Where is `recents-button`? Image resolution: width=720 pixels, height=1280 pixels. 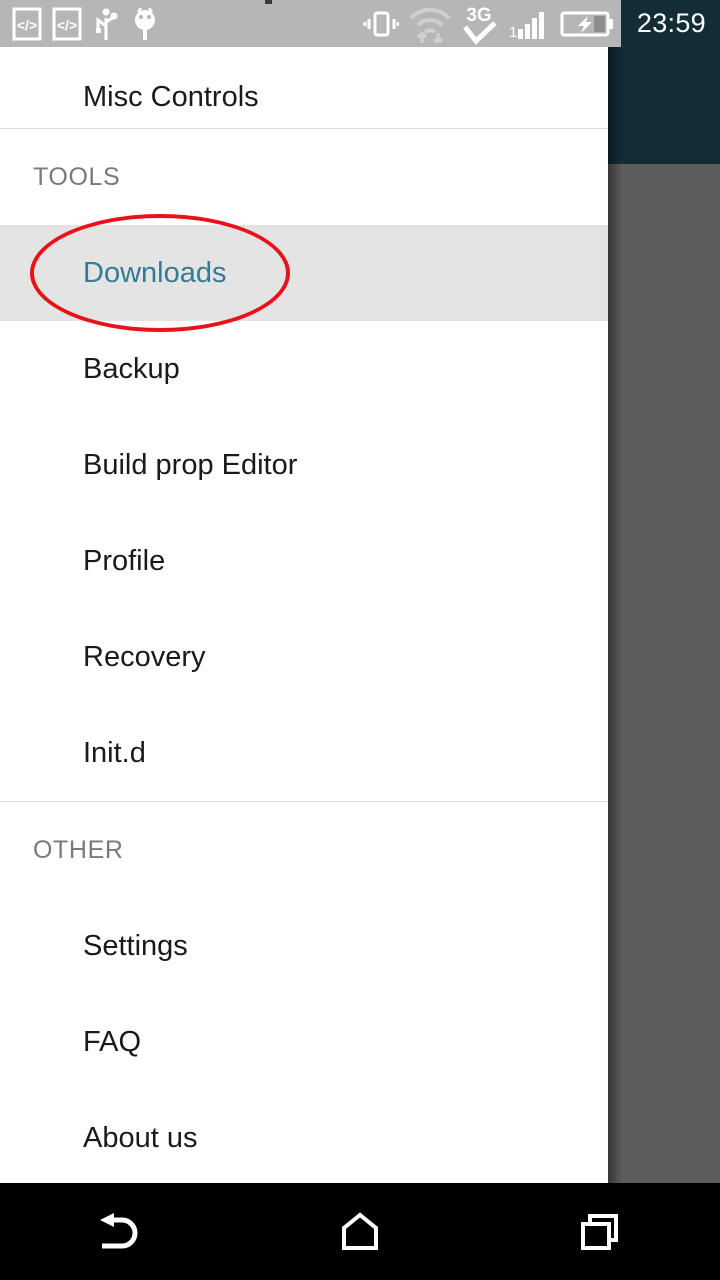 recents-button is located at coordinates (600, 1231).